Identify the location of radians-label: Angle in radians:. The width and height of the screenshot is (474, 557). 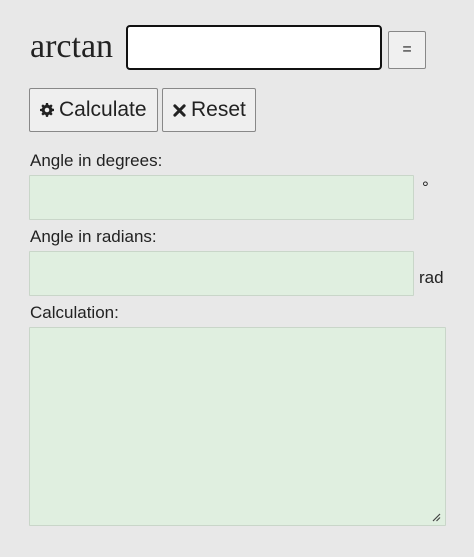
(93, 236).